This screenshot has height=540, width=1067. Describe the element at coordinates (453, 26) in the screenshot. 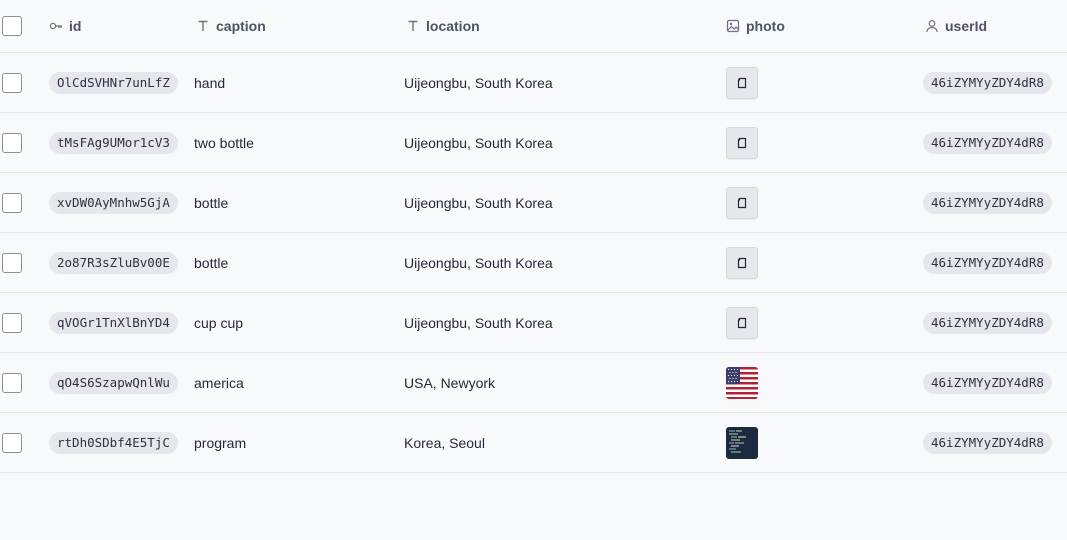

I see `column-header-label: location` at that location.